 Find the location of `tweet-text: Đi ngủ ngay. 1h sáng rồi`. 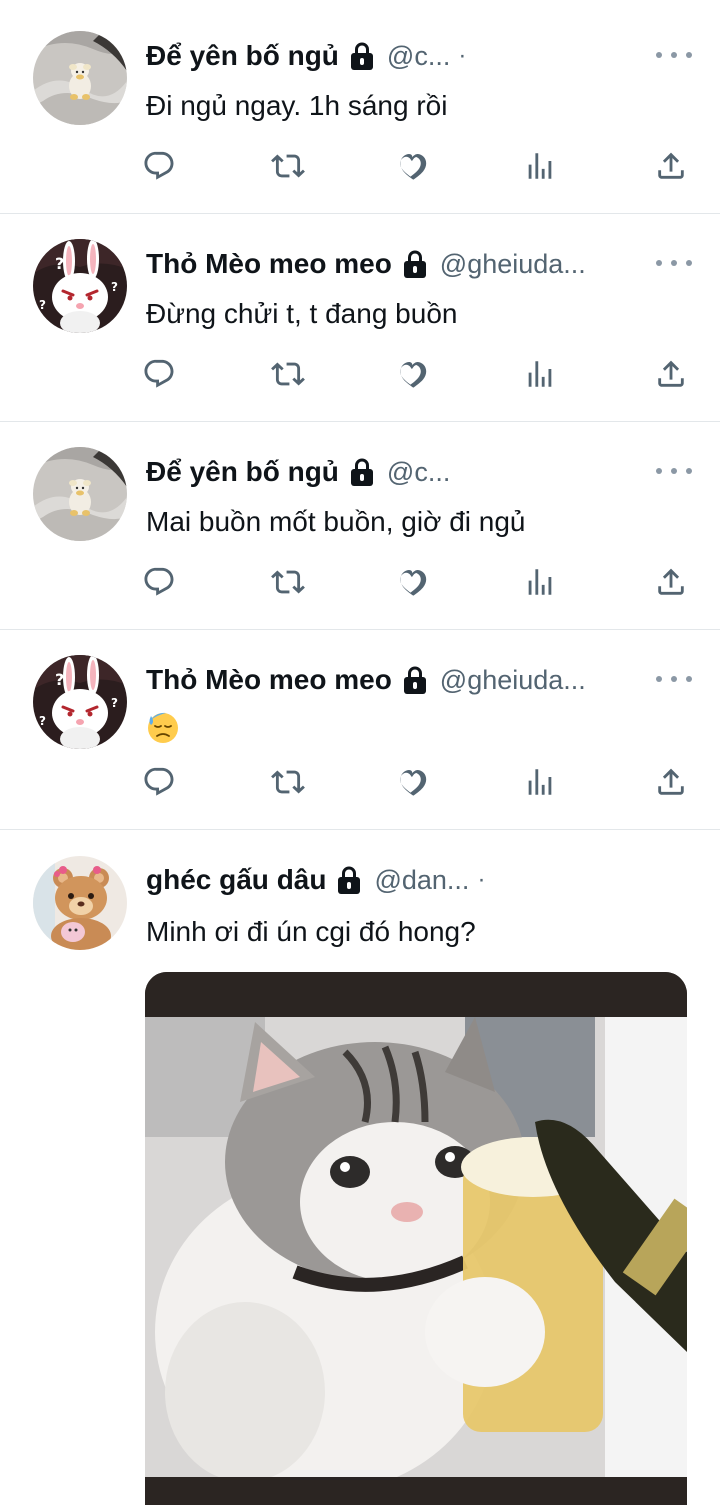

tweet-text: Đi ngủ ngay. 1h sáng rồi is located at coordinates (297, 105).